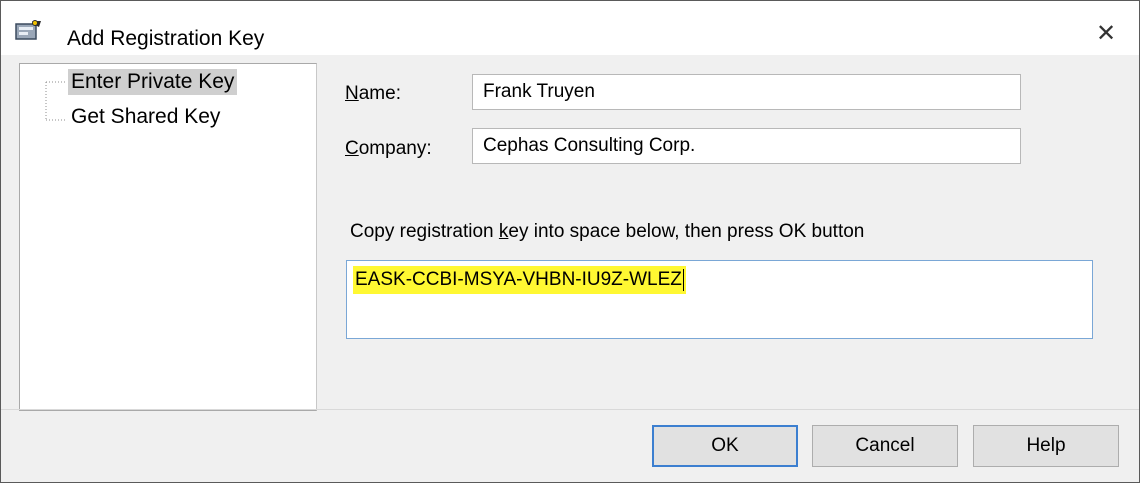  Describe the element at coordinates (885, 446) in the screenshot. I see `cancel-button: Cancel` at that location.